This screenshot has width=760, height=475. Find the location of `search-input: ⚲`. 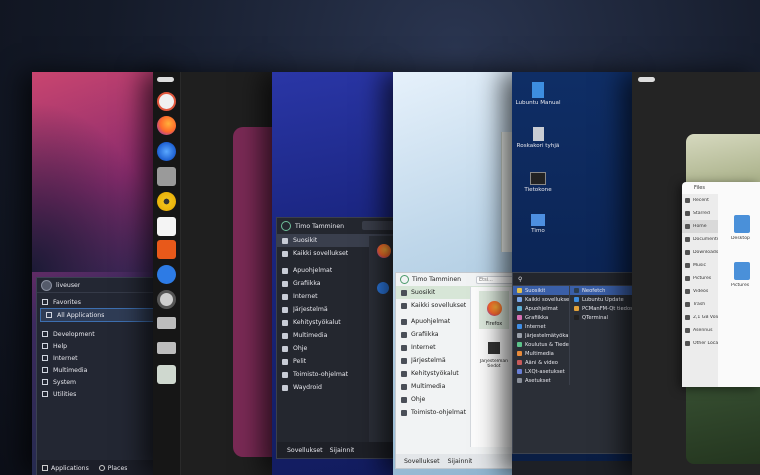

search-input: ⚲ is located at coordinates (575, 279).